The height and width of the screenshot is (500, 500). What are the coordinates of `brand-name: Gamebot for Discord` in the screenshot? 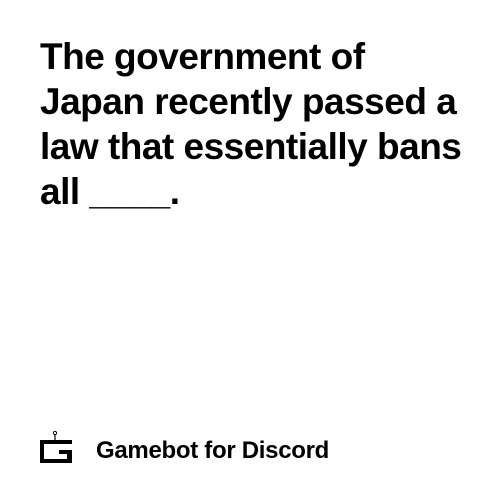 It's located at (212, 450).